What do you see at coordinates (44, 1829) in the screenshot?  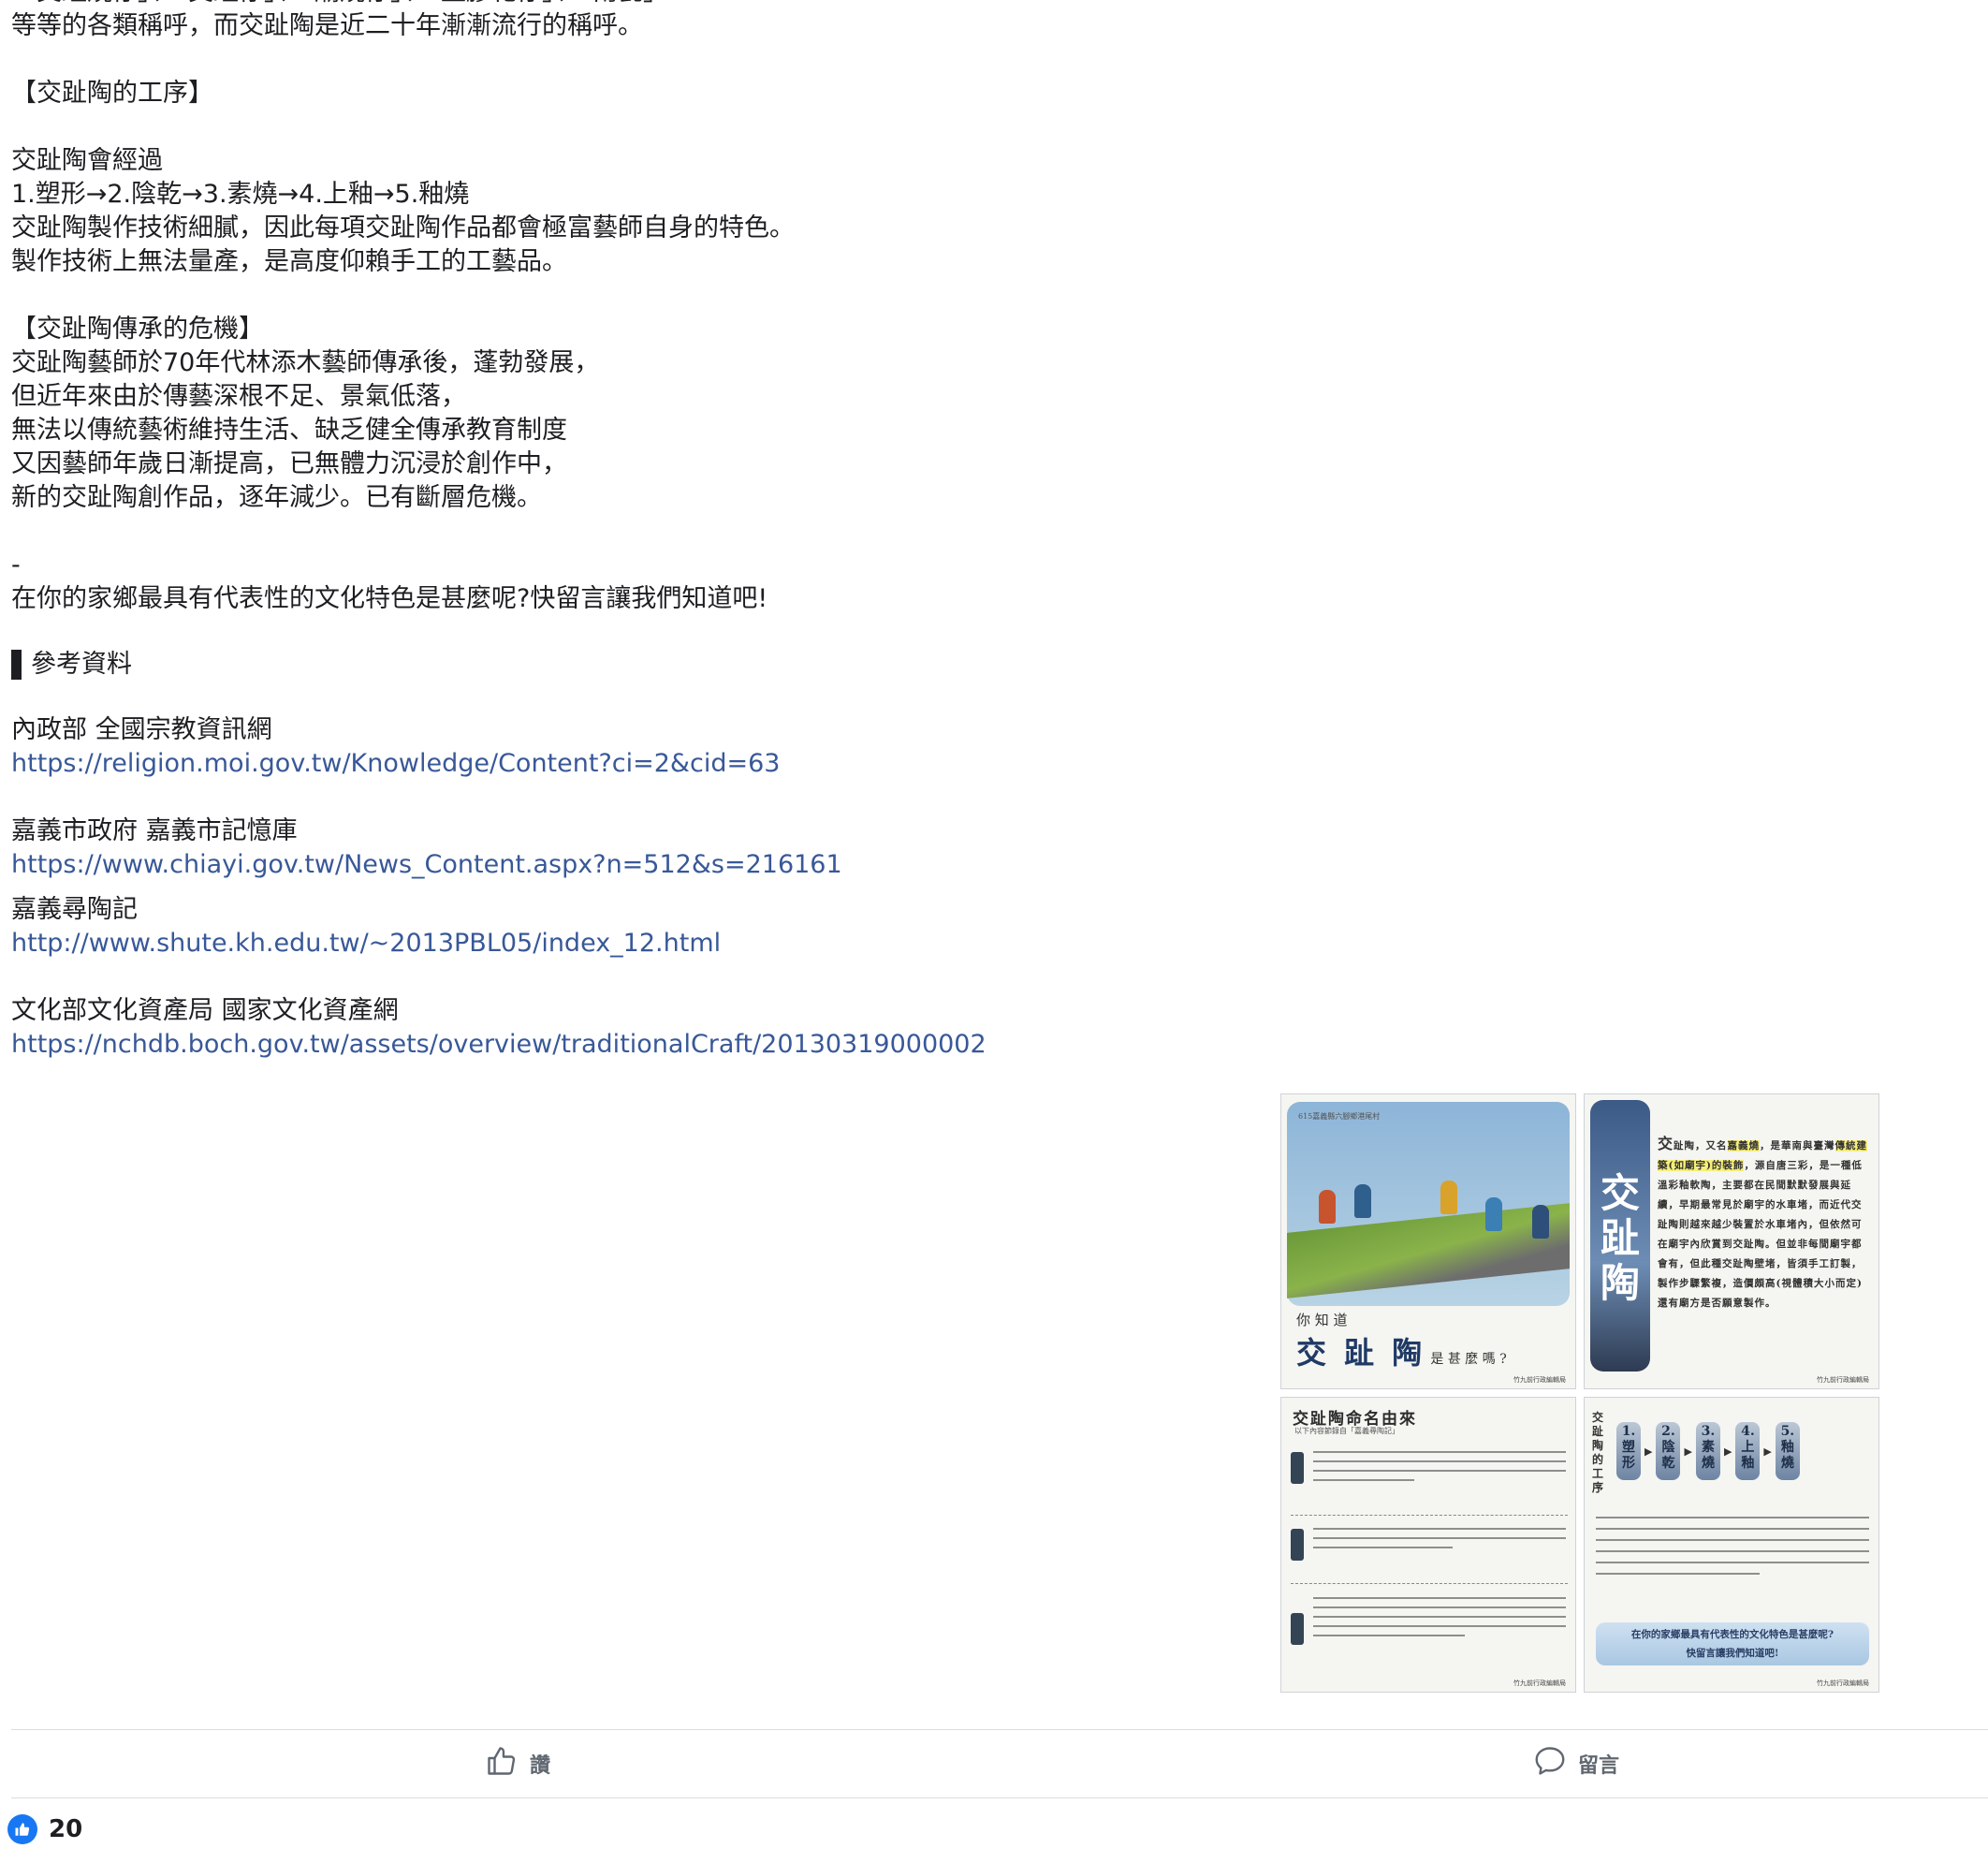 I see `reaction-summary: 20` at bounding box center [44, 1829].